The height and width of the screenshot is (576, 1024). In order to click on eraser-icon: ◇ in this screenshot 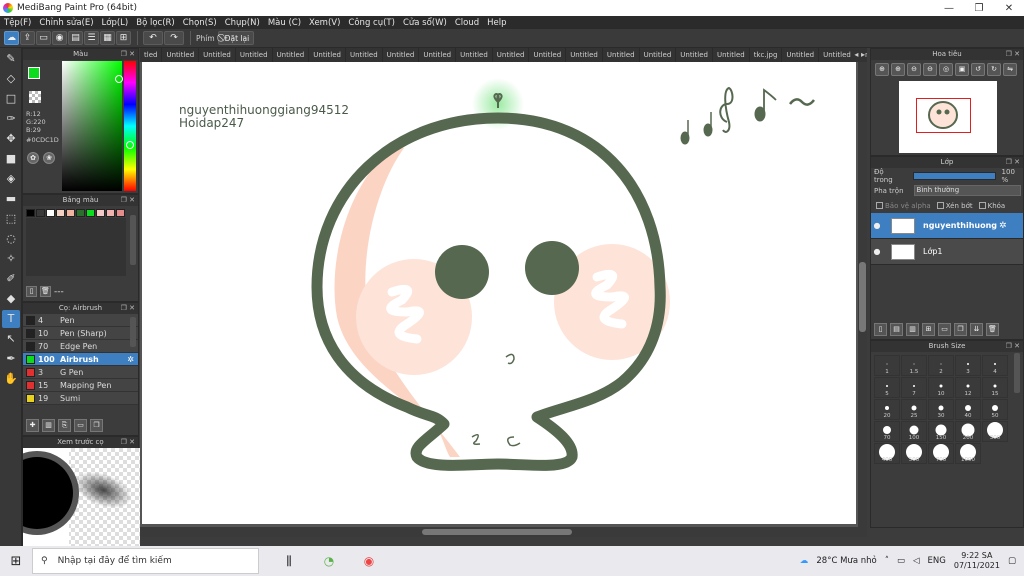, I will do `click(11, 79)`.